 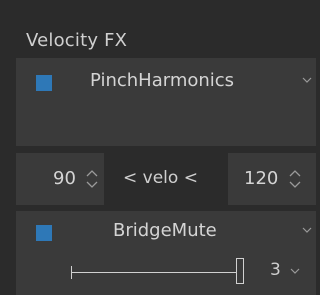 What do you see at coordinates (154, 272) in the screenshot?
I see `amount-slider-track` at bounding box center [154, 272].